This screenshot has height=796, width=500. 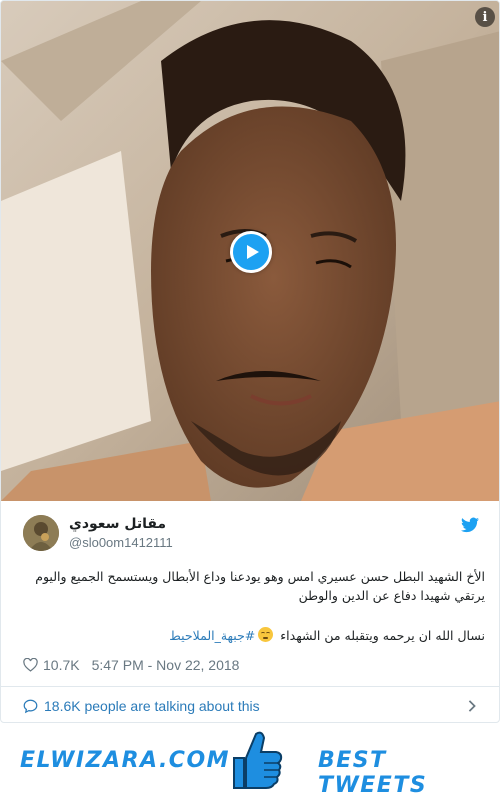 I want to click on author-name: مقاتل سعودي, so click(x=117, y=524).